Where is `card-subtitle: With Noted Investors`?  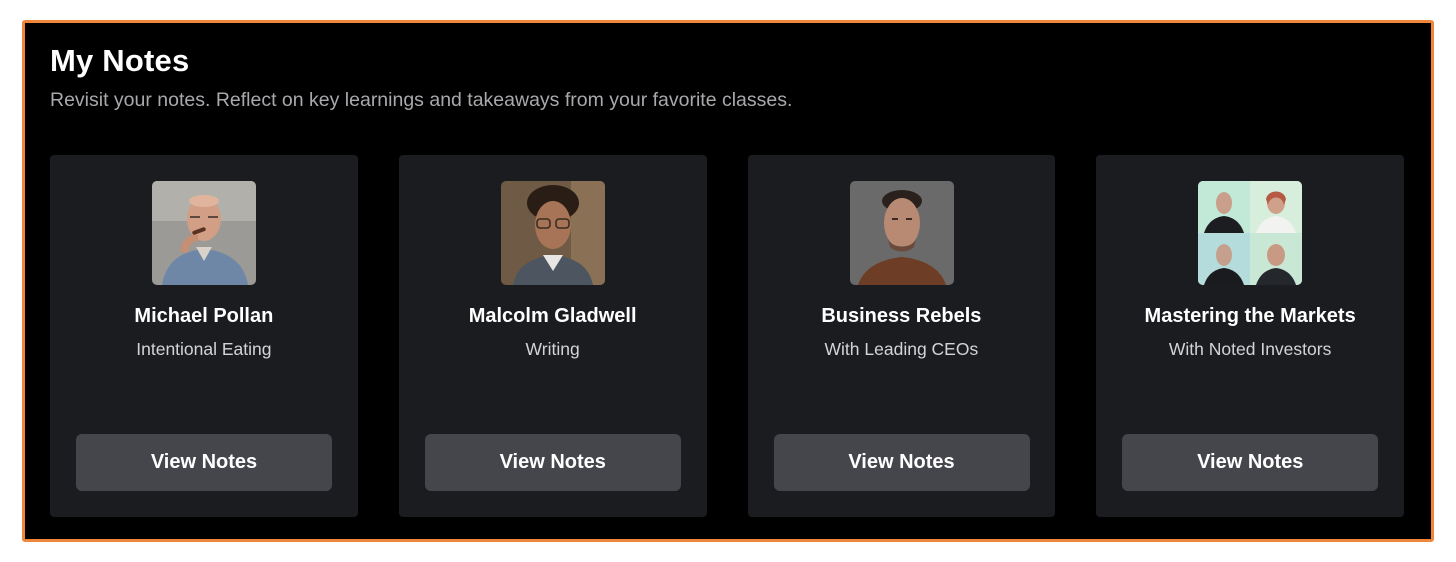
card-subtitle: With Noted Investors is located at coordinates (1250, 349).